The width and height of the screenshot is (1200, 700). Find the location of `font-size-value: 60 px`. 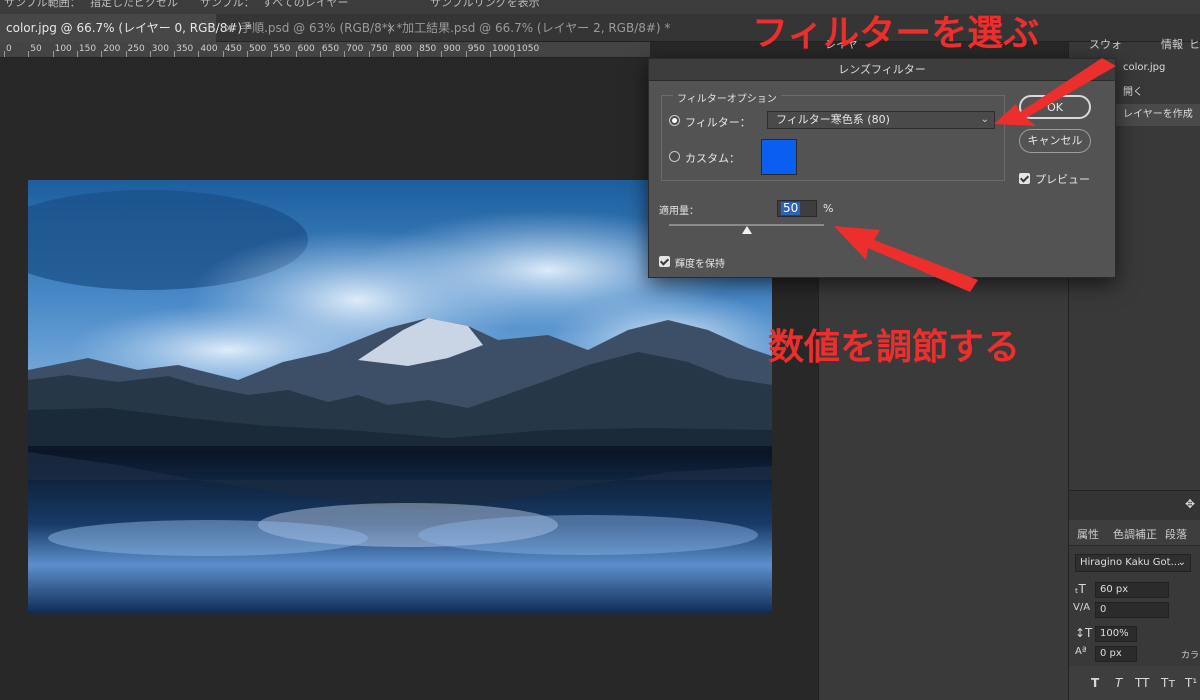

font-size-value: 60 px is located at coordinates (1114, 589).